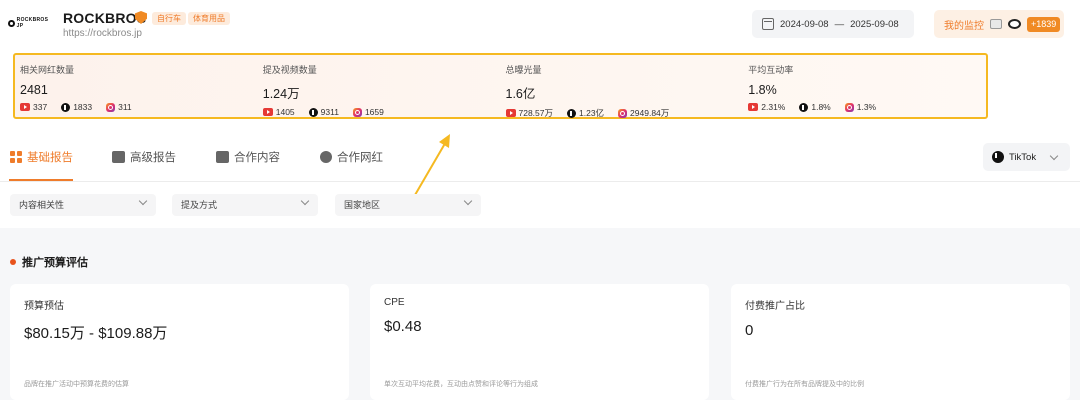 This screenshot has height=400, width=1080. What do you see at coordinates (762, 90) in the screenshot?
I see `stat-value: 1.8%` at bounding box center [762, 90].